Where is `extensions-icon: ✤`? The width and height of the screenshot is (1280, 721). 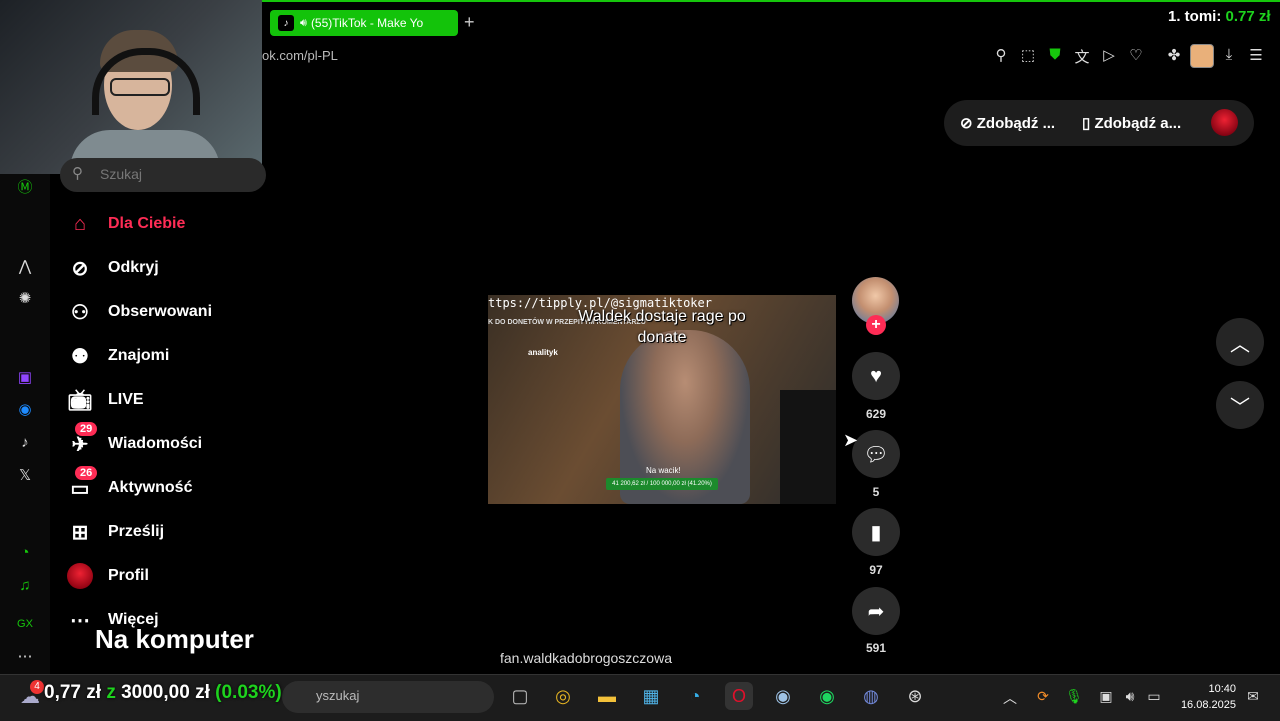 extensions-icon: ✤ is located at coordinates (1174, 55).